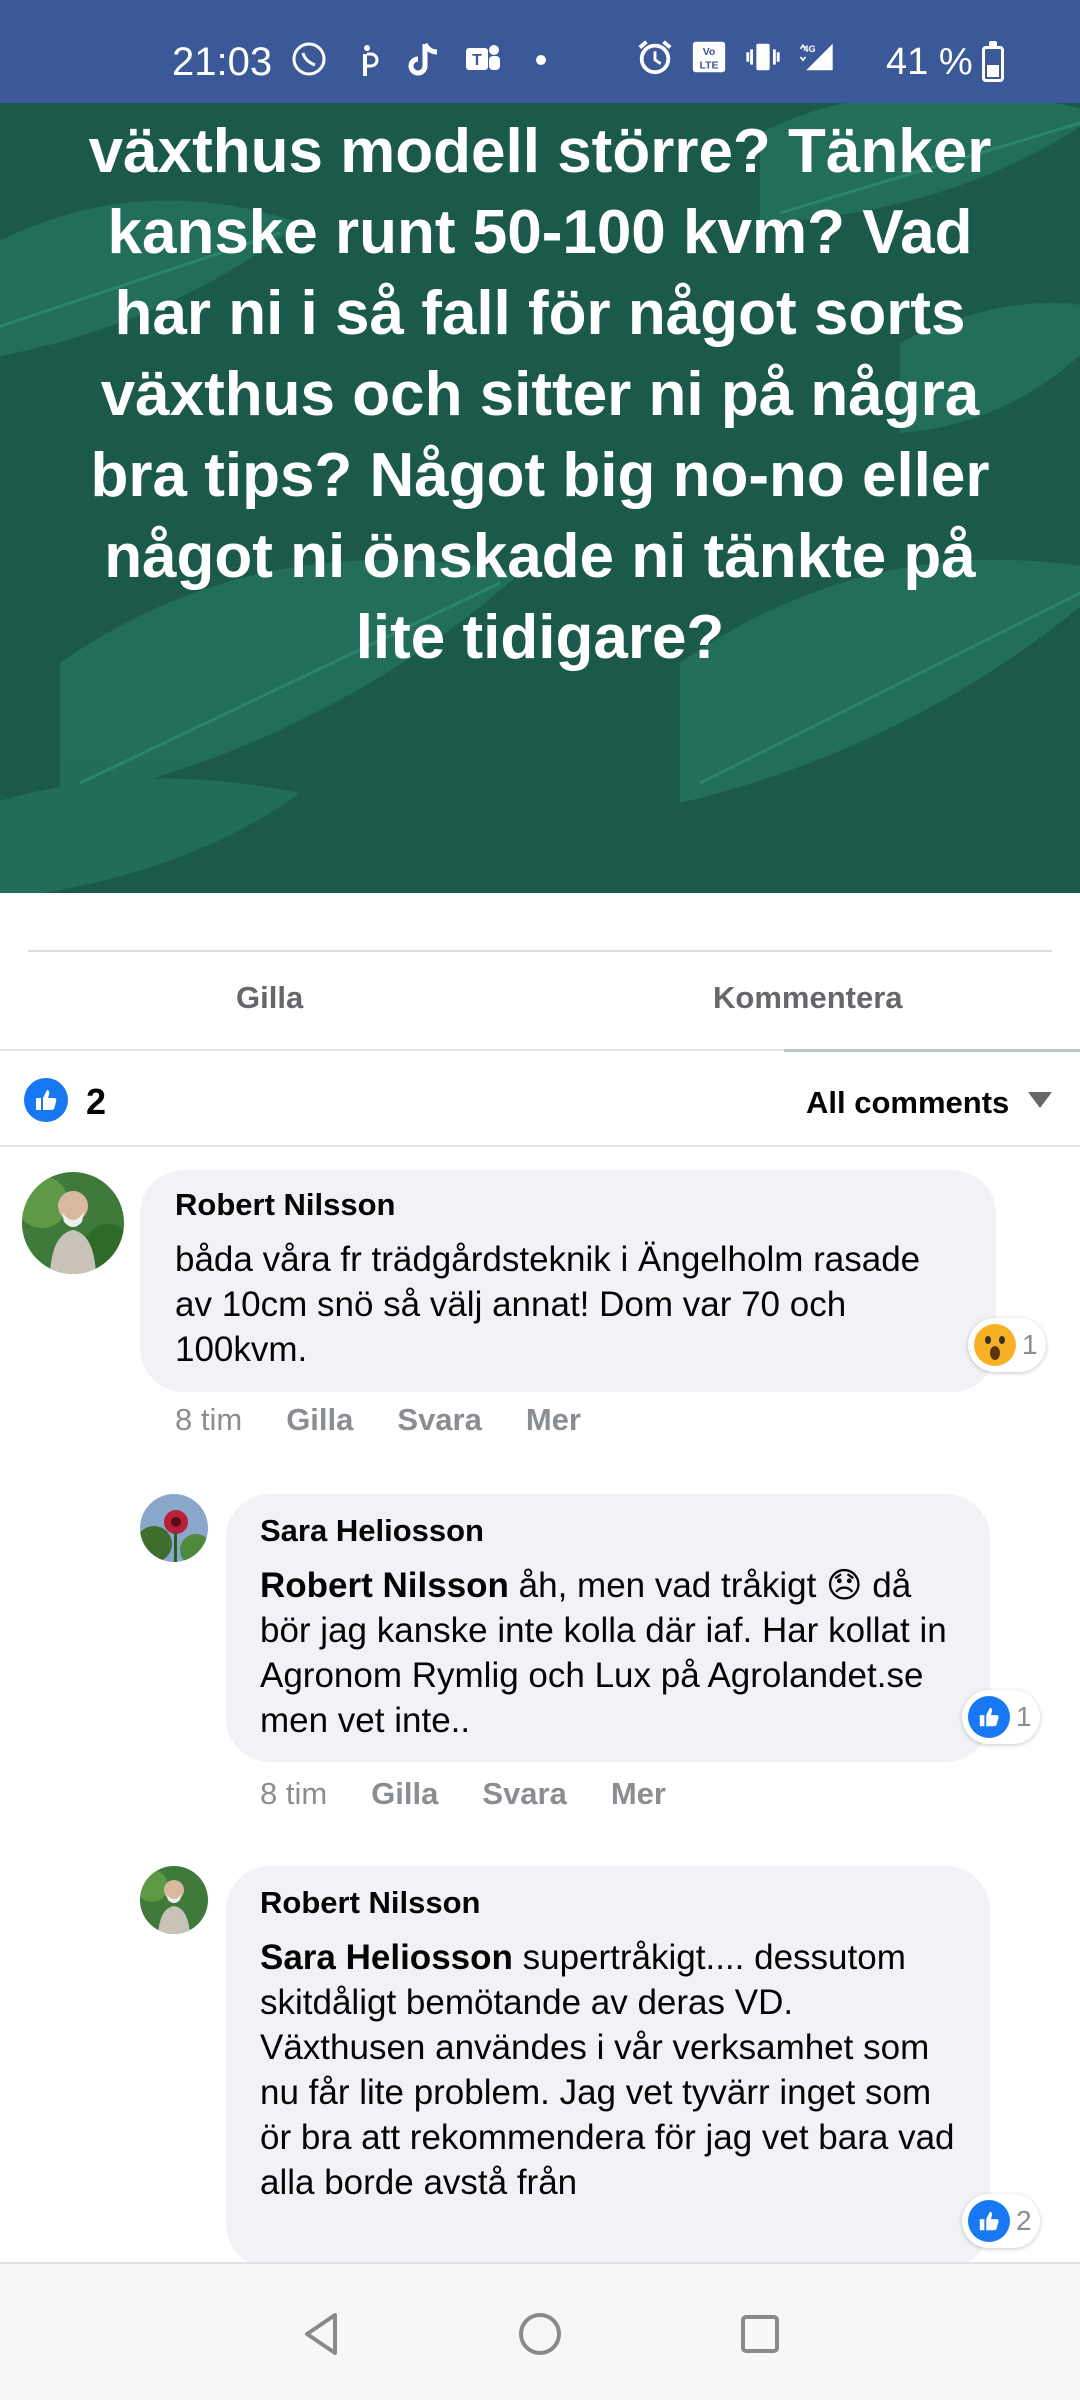 The width and height of the screenshot is (1080, 2400). What do you see at coordinates (709, 65) in the screenshot?
I see `svg-text: LTE` at bounding box center [709, 65].